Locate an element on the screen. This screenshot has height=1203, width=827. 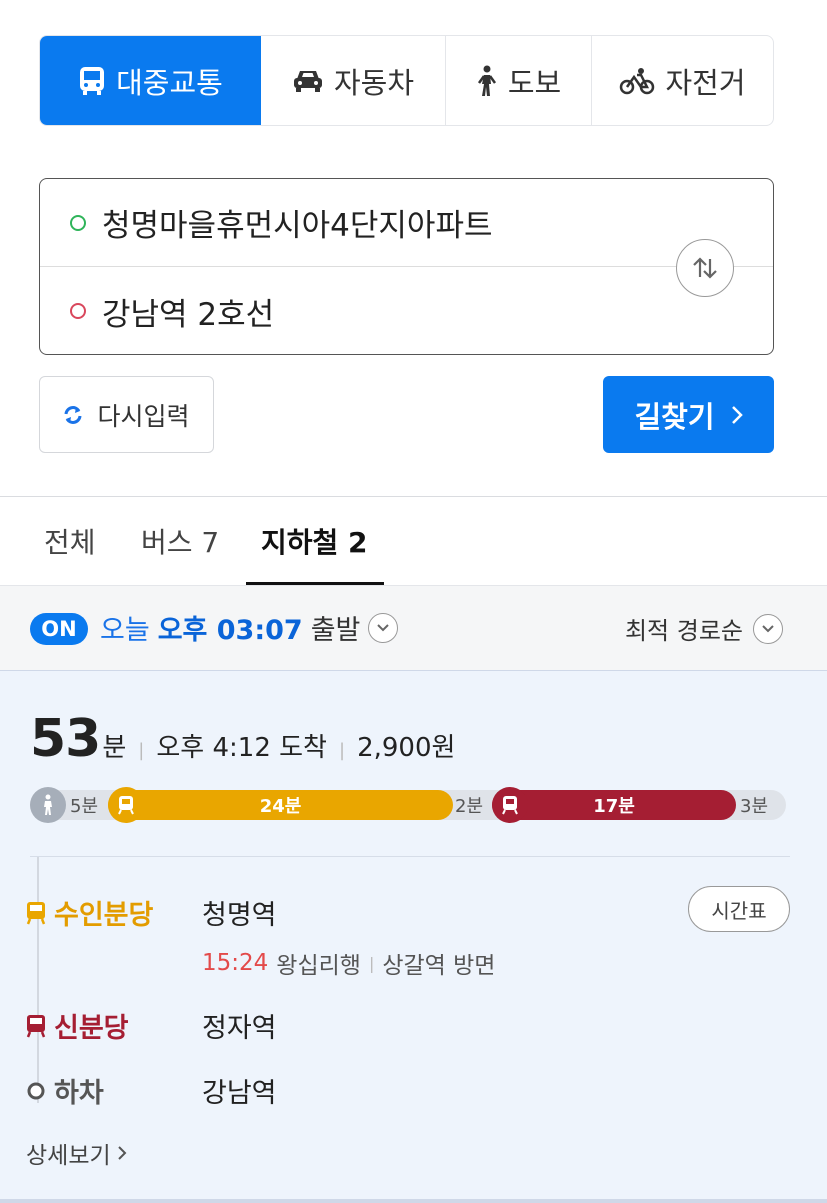
tab-public-transit: 대중교통 is located at coordinates (150, 80).